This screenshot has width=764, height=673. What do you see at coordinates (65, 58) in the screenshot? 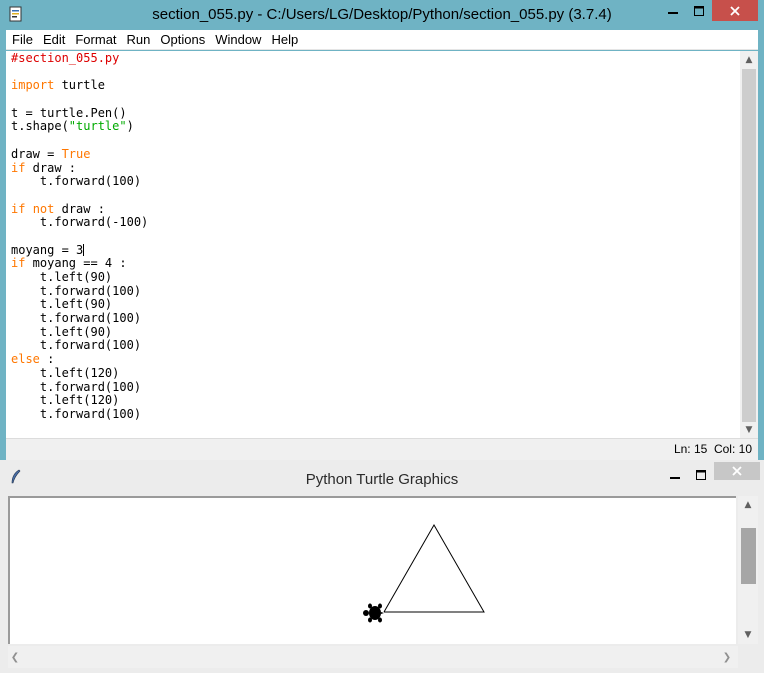
I see `code-token: #section_055.py` at bounding box center [65, 58].